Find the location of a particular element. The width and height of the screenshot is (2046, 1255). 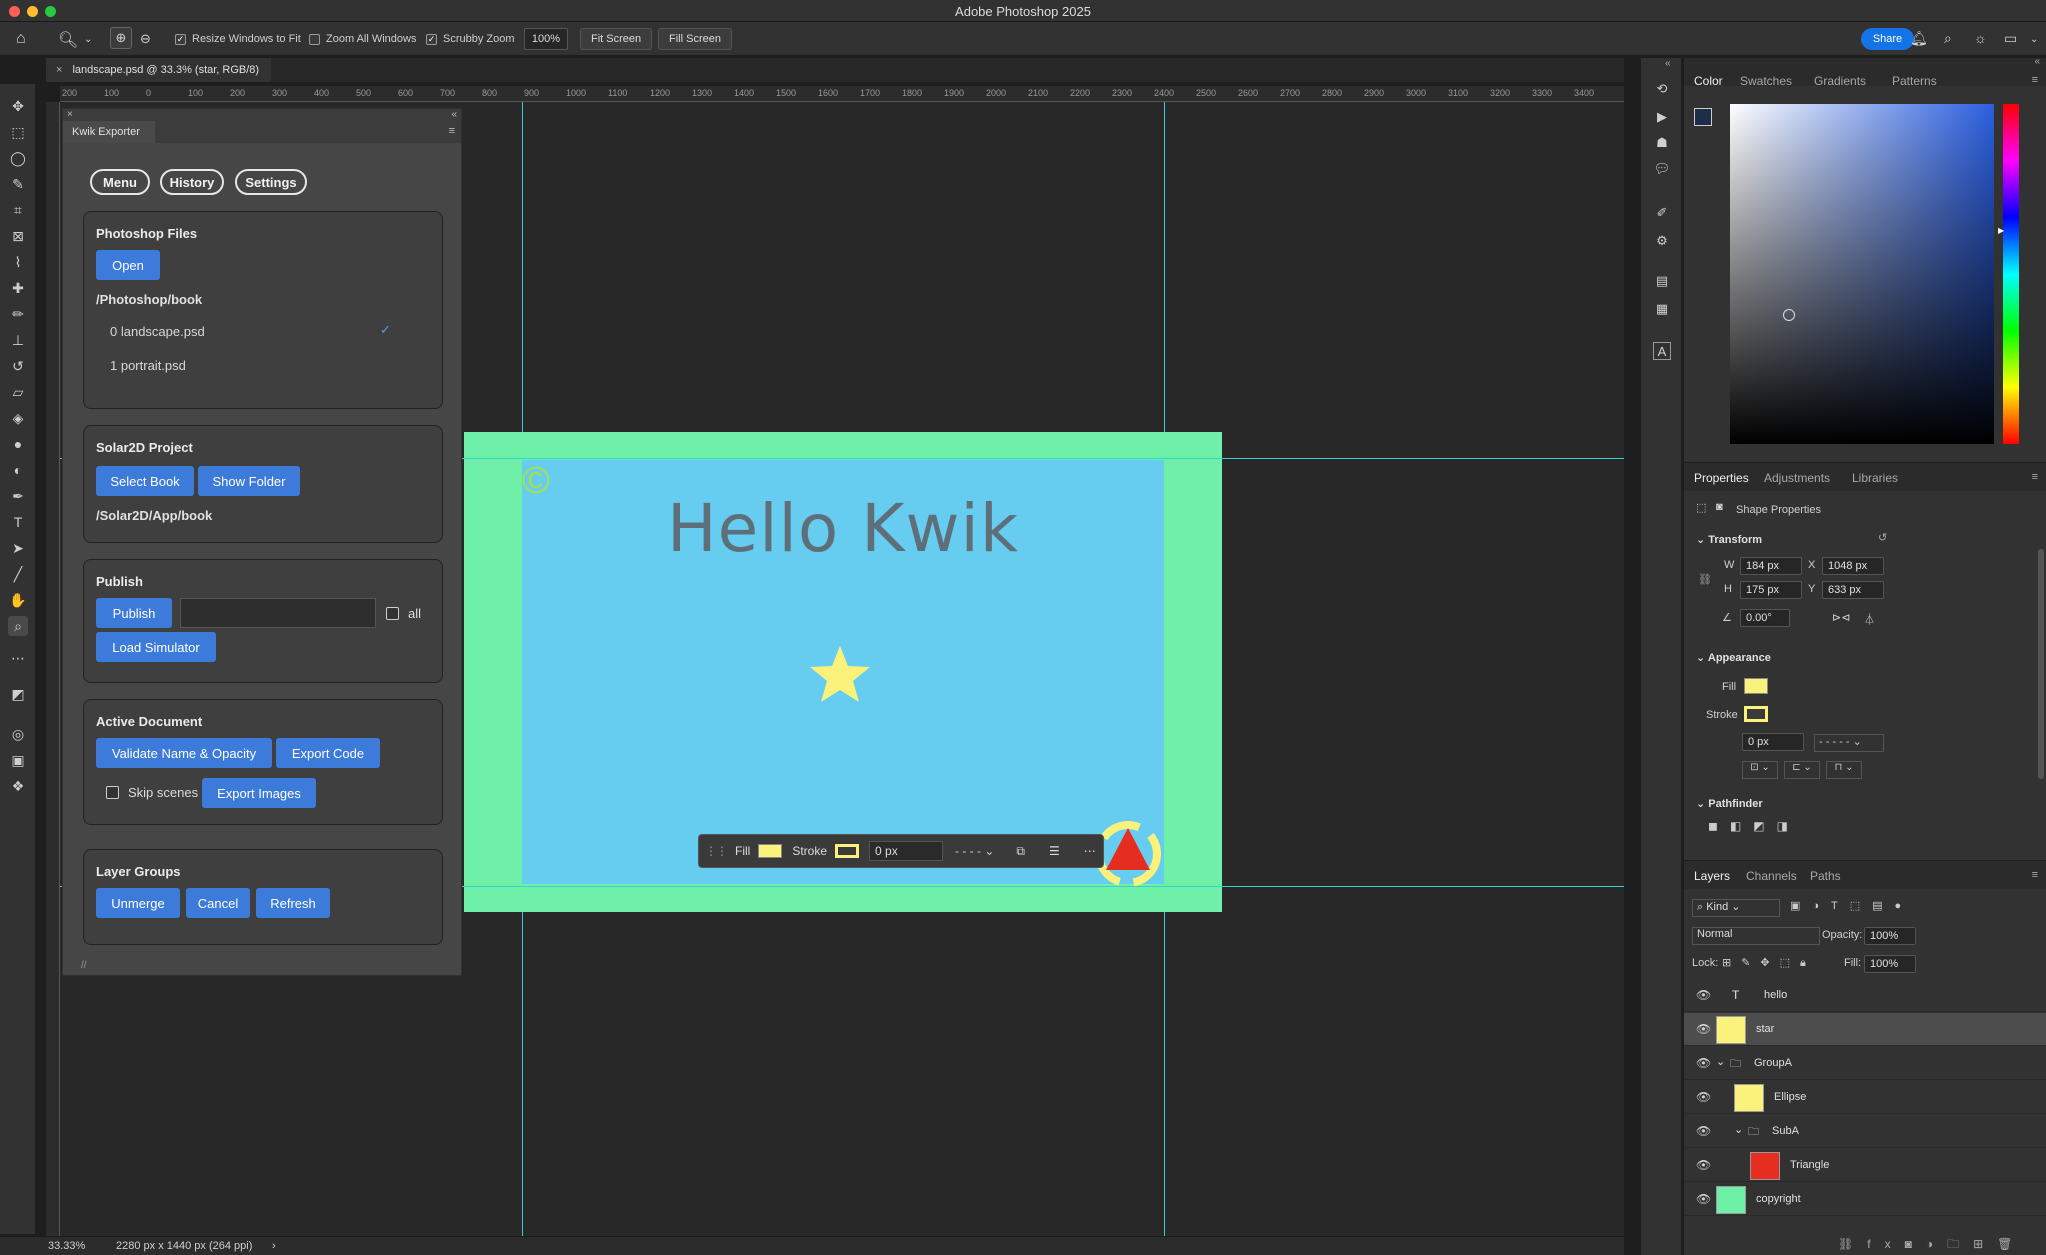

stroke-caps-dropdown: ⊏ ⌄ is located at coordinates (1802, 770).